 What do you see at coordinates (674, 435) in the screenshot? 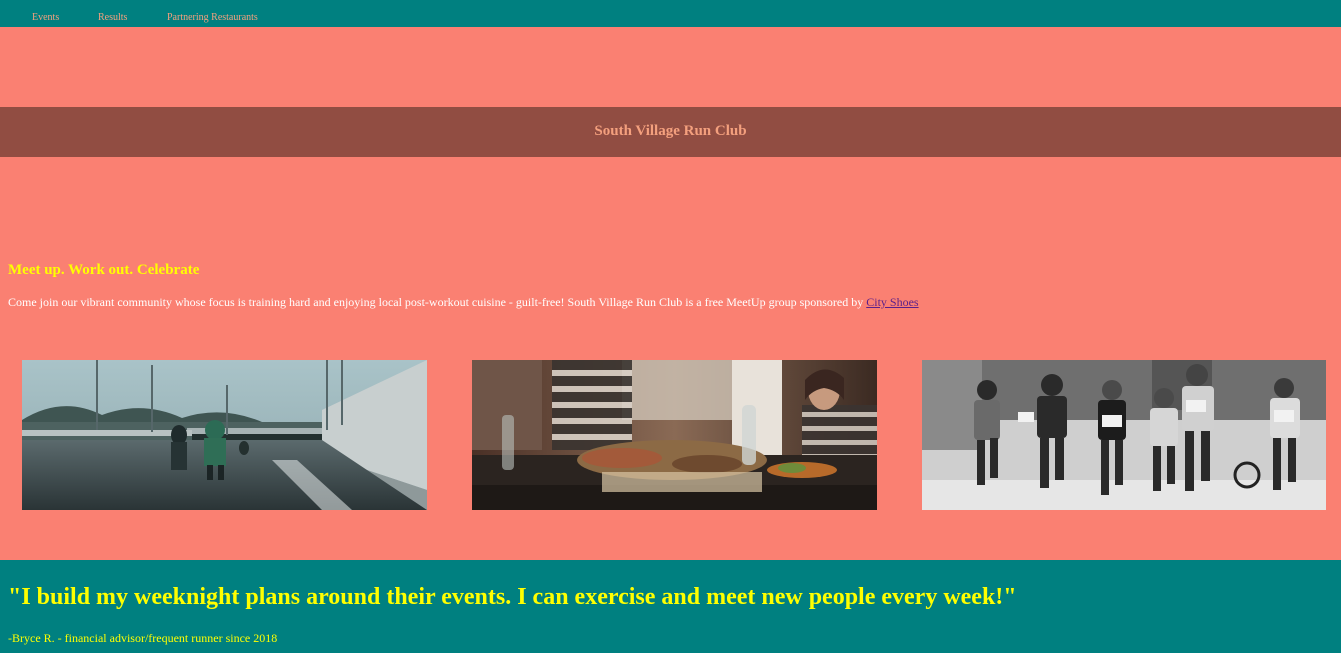
I see `friends-dining-image` at bounding box center [674, 435].